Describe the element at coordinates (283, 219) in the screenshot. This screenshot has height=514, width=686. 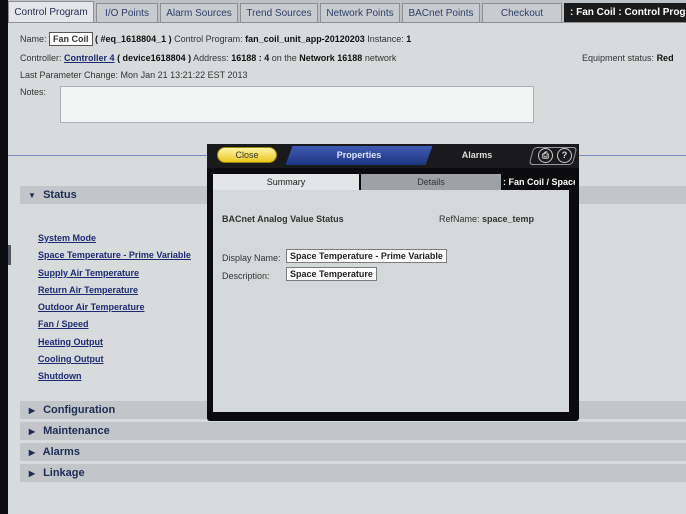
I see `dialog-heading: BACnet Analog Value Status` at that location.